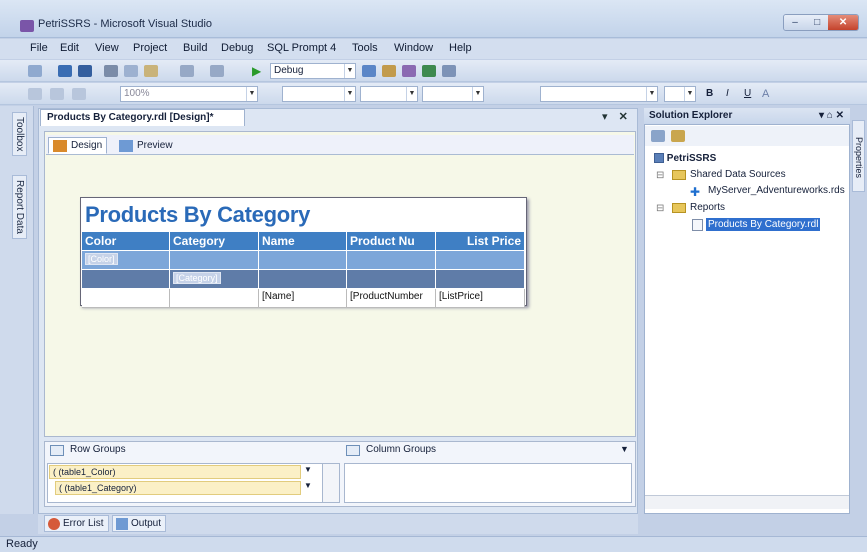 The image size is (867, 552). What do you see at coordinates (35, 94) in the screenshot?
I see `align-icon` at bounding box center [35, 94].